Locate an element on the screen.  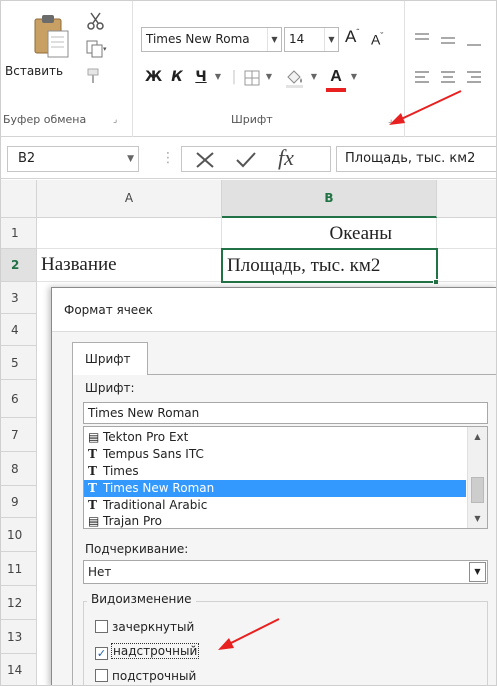
font-color-letter: A is located at coordinates (336, 76).